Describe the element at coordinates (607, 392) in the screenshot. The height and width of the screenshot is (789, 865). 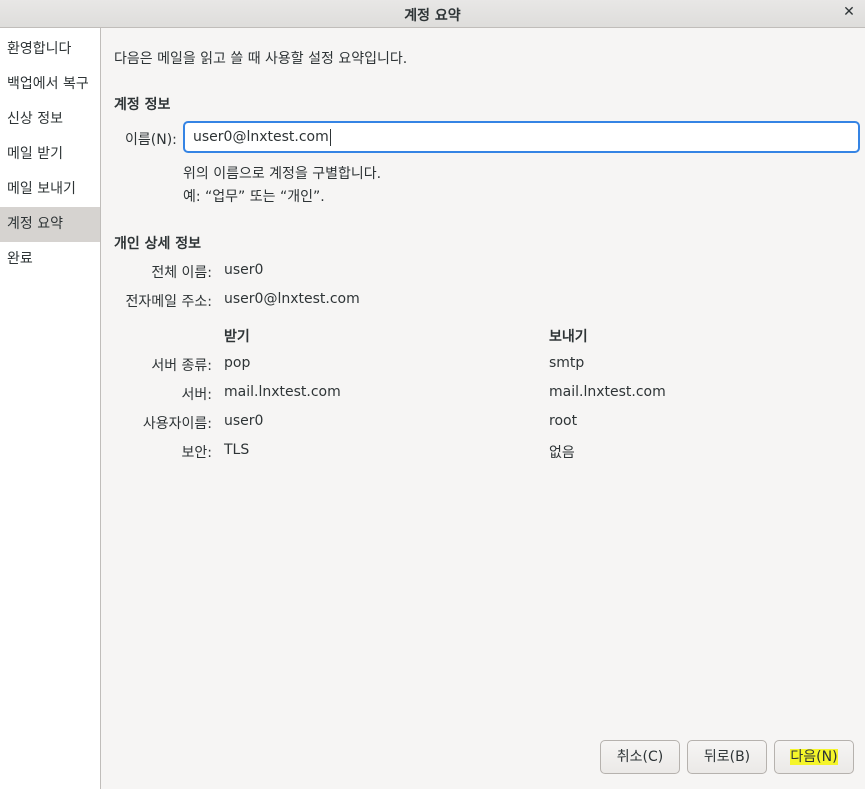
I see `server-send: mail.lnxtest.com` at that location.